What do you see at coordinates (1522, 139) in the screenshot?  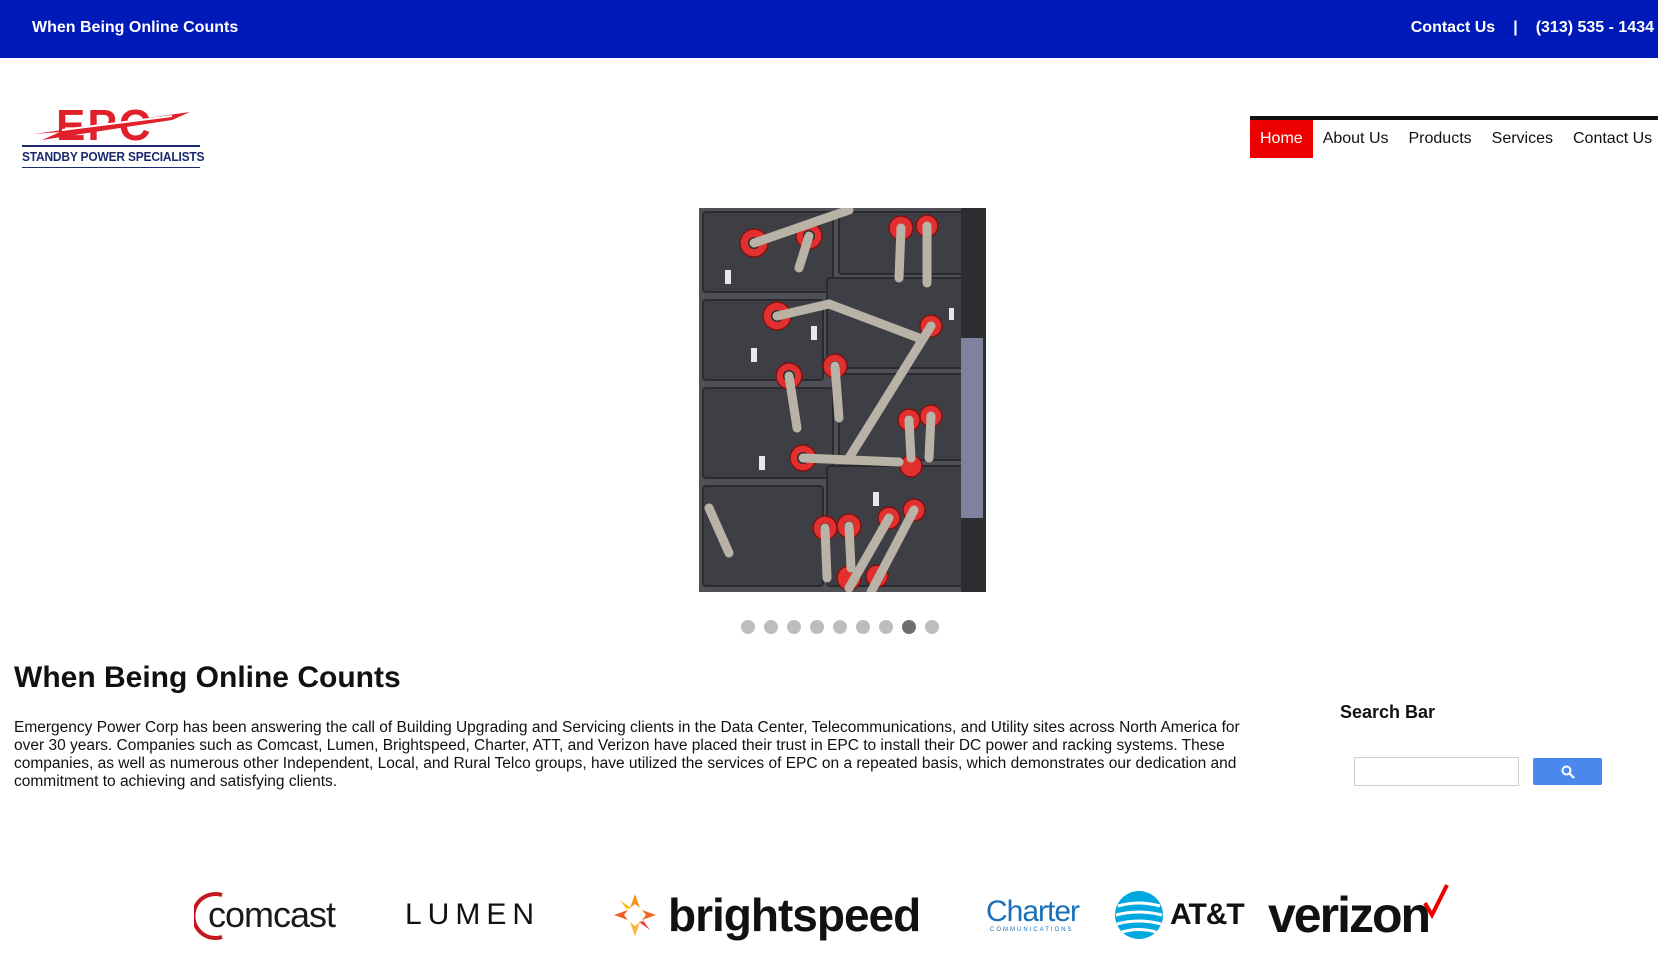 I see `nav-services: Services` at bounding box center [1522, 139].